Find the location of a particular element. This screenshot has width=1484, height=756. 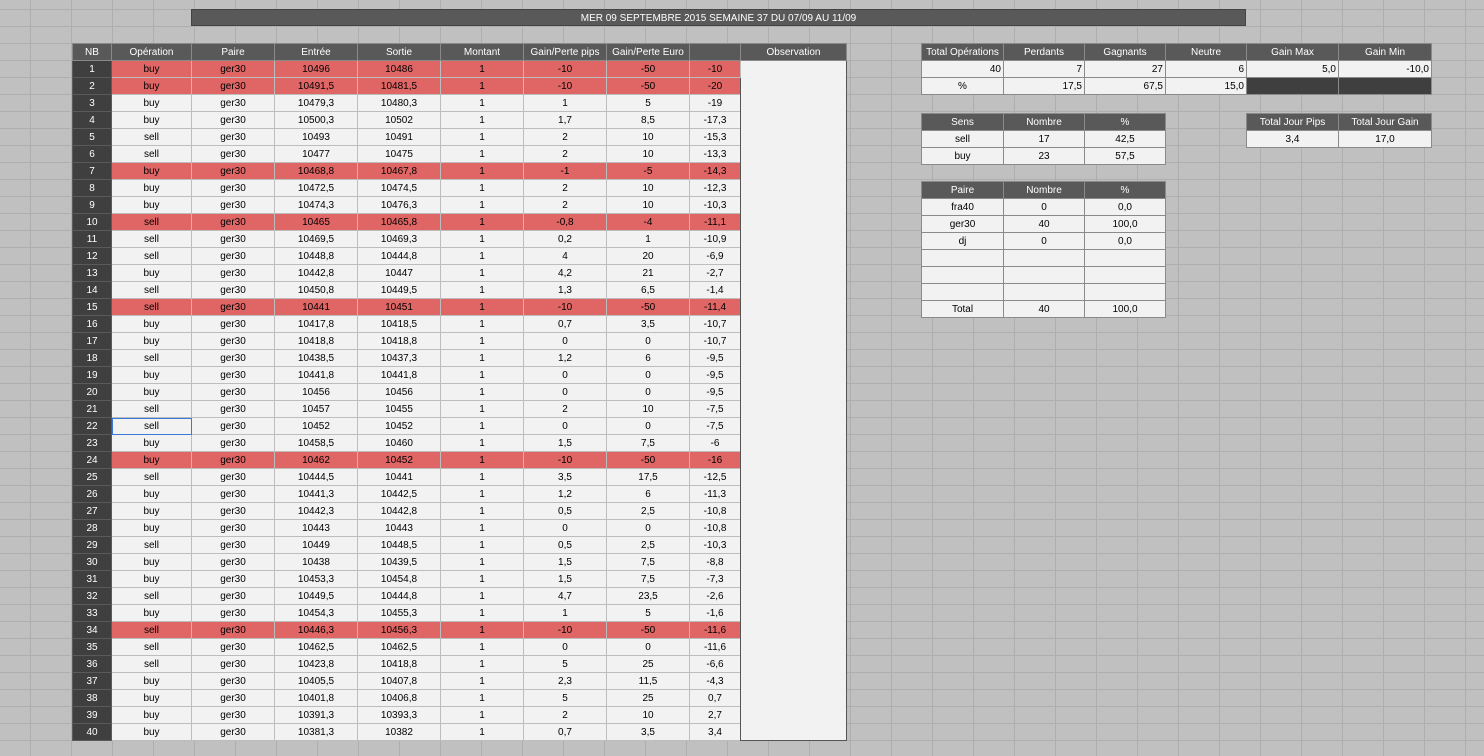

header-cumul is located at coordinates (715, 52).